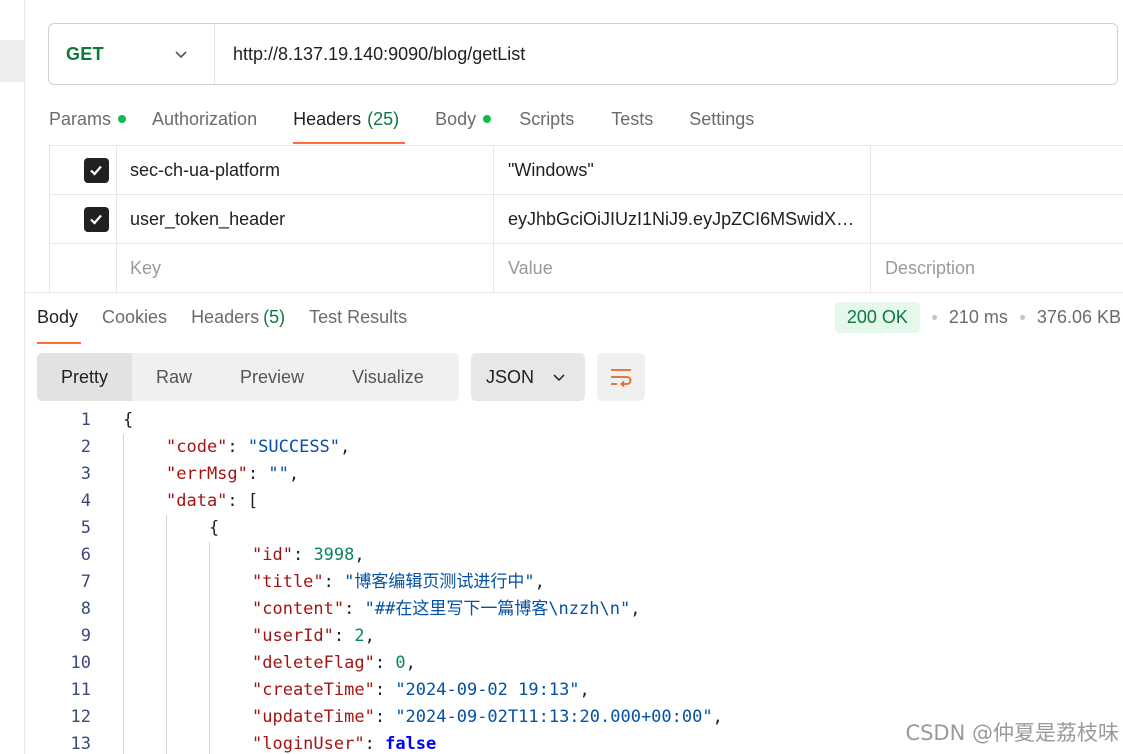 The height and width of the screenshot is (754, 1123). Describe the element at coordinates (682, 170) in the screenshot. I see `header-value-cell: "Windows"` at that location.